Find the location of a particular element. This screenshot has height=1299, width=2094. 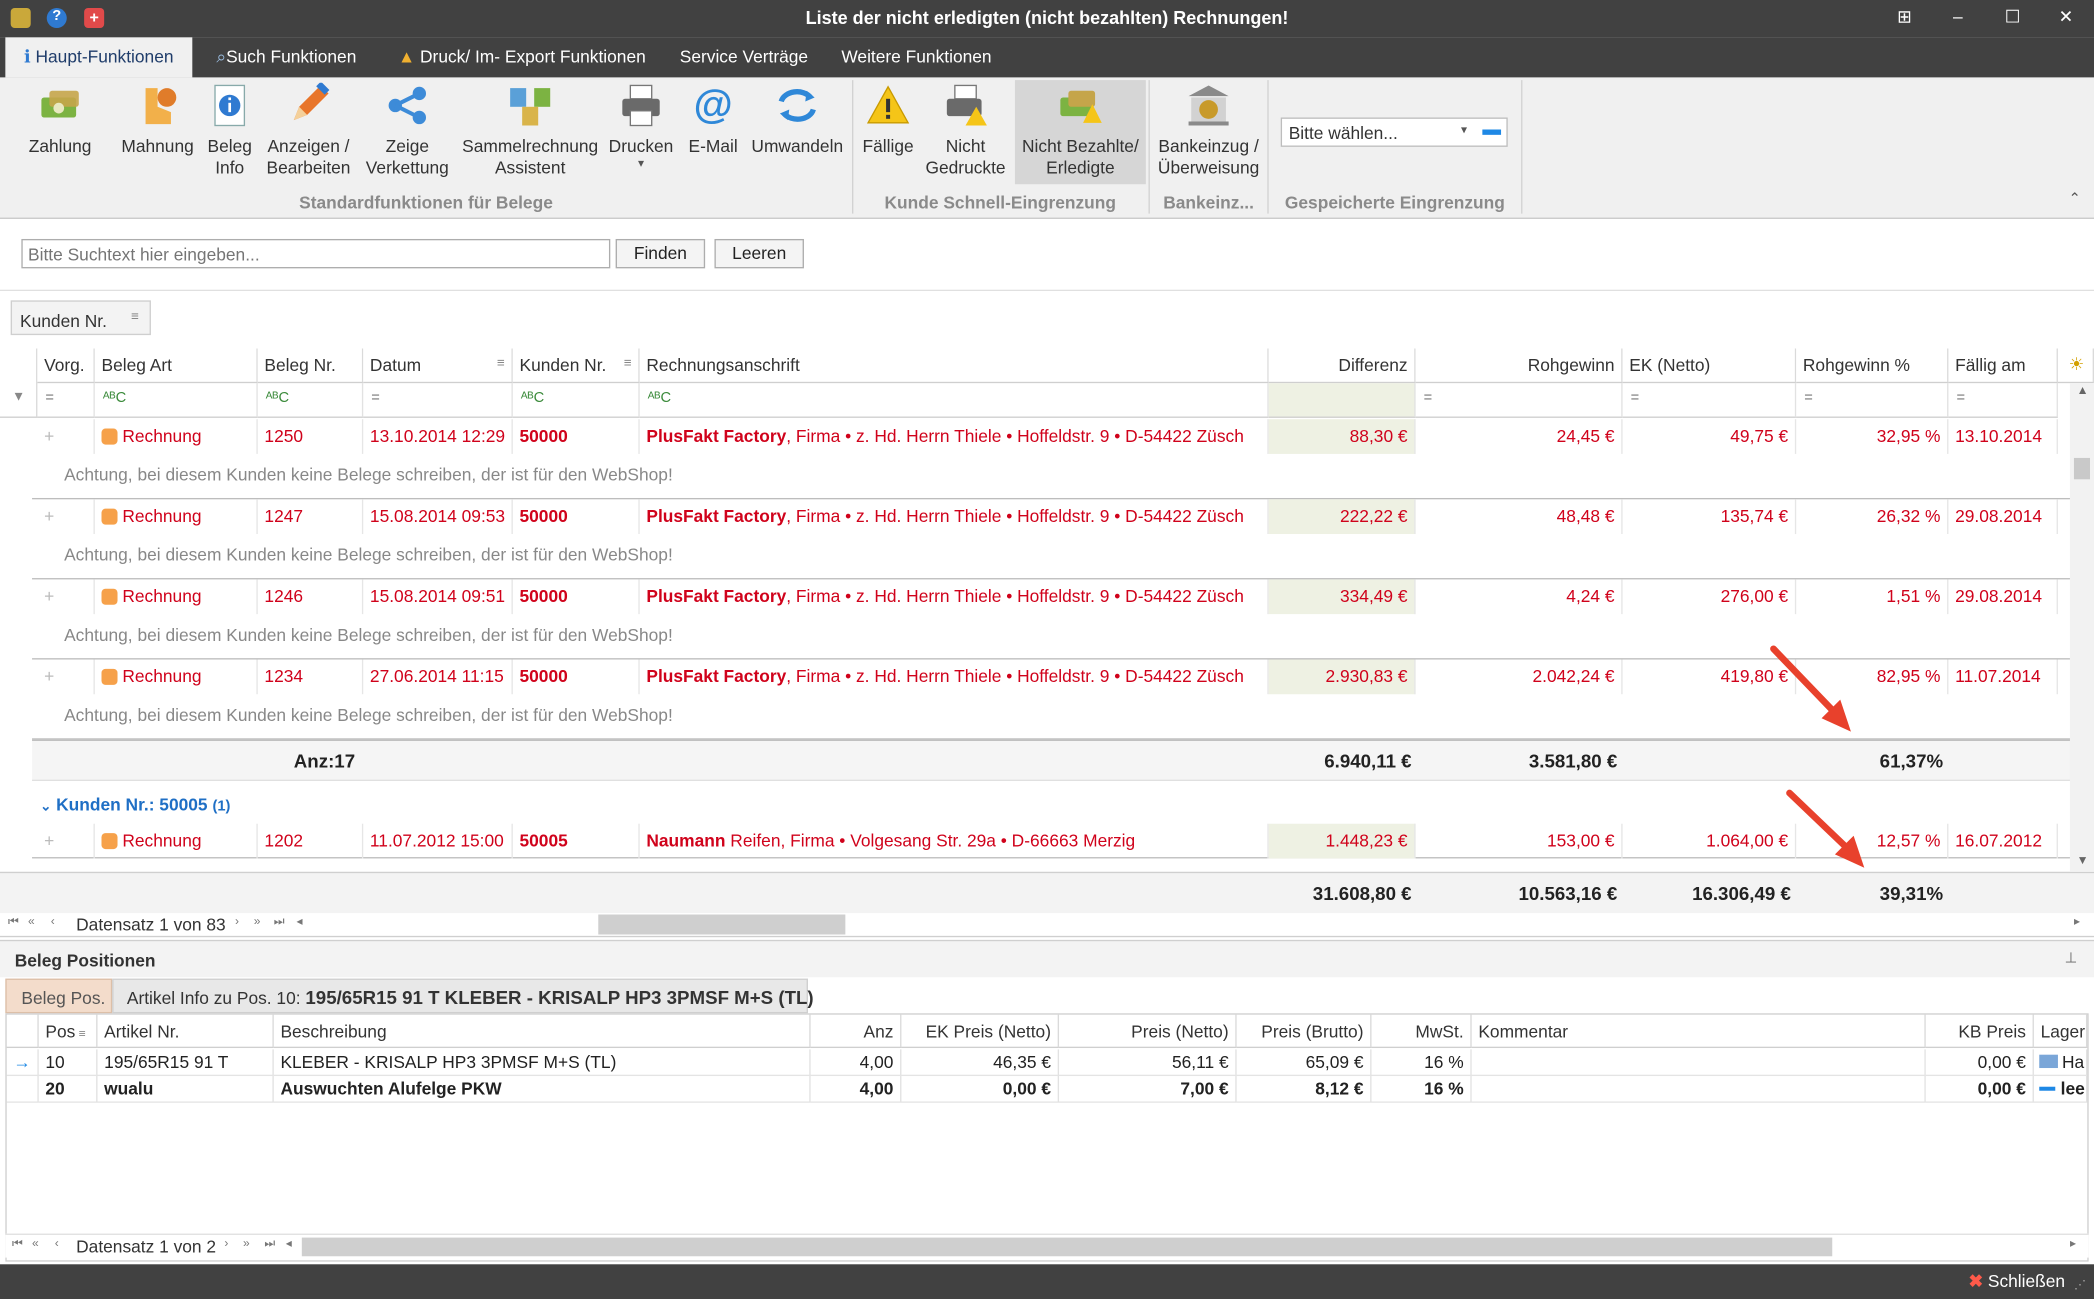

column-chooser-icon: ☀ is located at coordinates (2075, 366).